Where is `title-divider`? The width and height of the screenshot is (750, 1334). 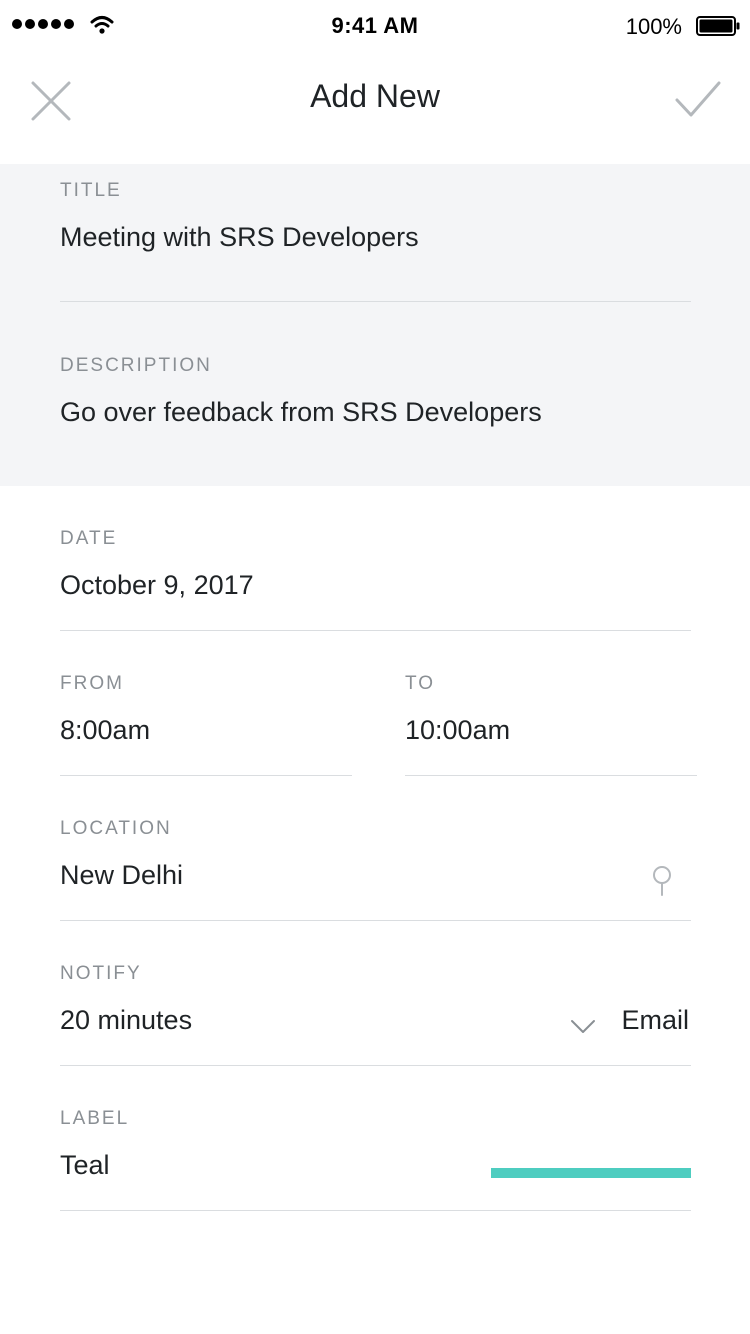 title-divider is located at coordinates (375, 301).